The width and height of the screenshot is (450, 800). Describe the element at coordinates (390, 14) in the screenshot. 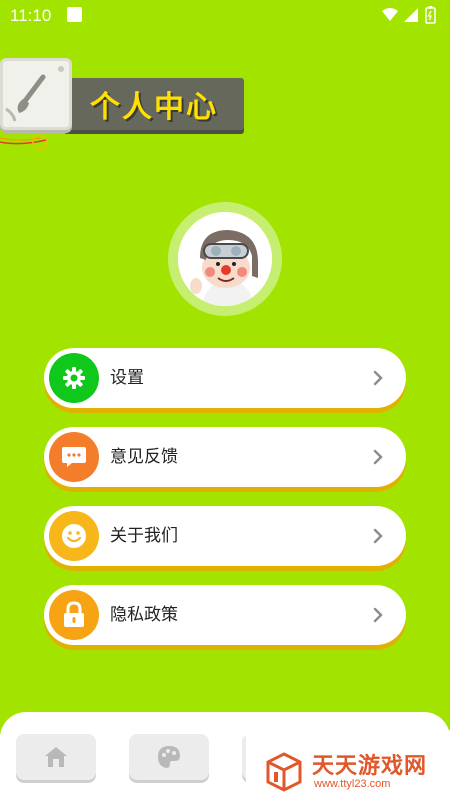

I see `wifi-icon` at that location.